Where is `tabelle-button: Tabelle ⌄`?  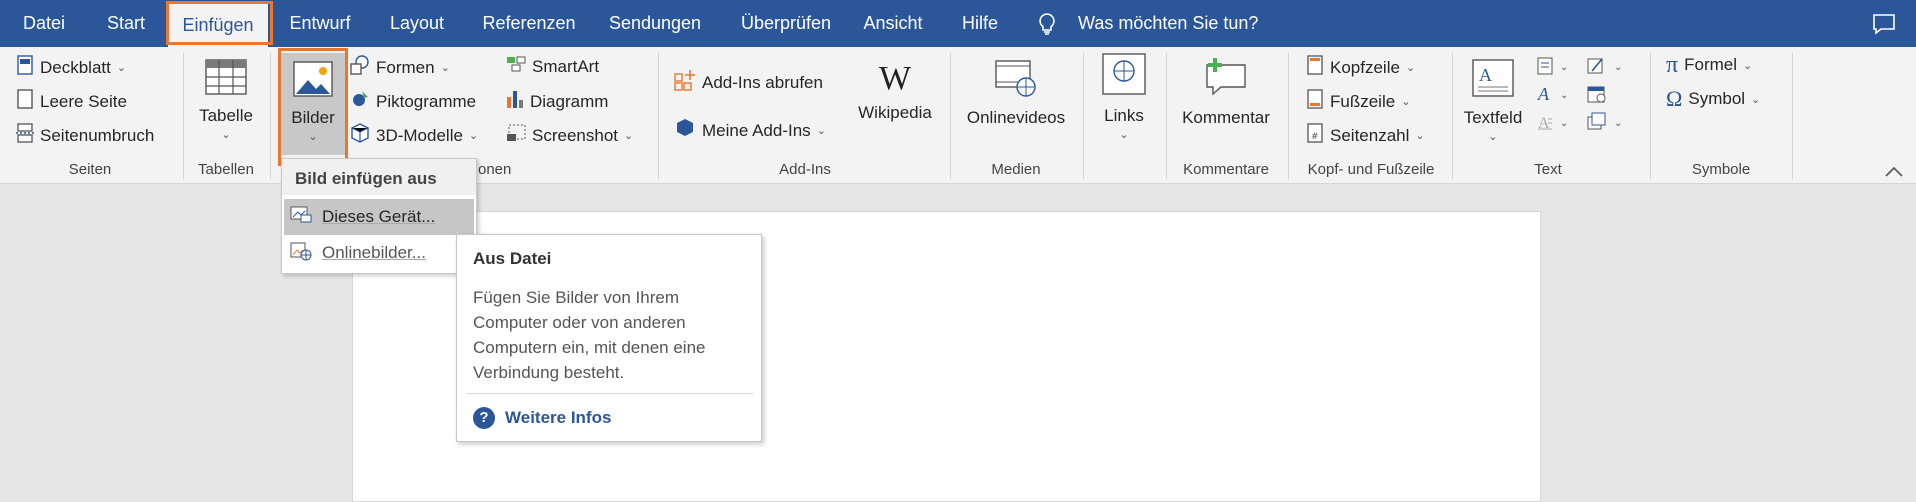 tabelle-button: Tabelle ⌄ is located at coordinates (226, 100).